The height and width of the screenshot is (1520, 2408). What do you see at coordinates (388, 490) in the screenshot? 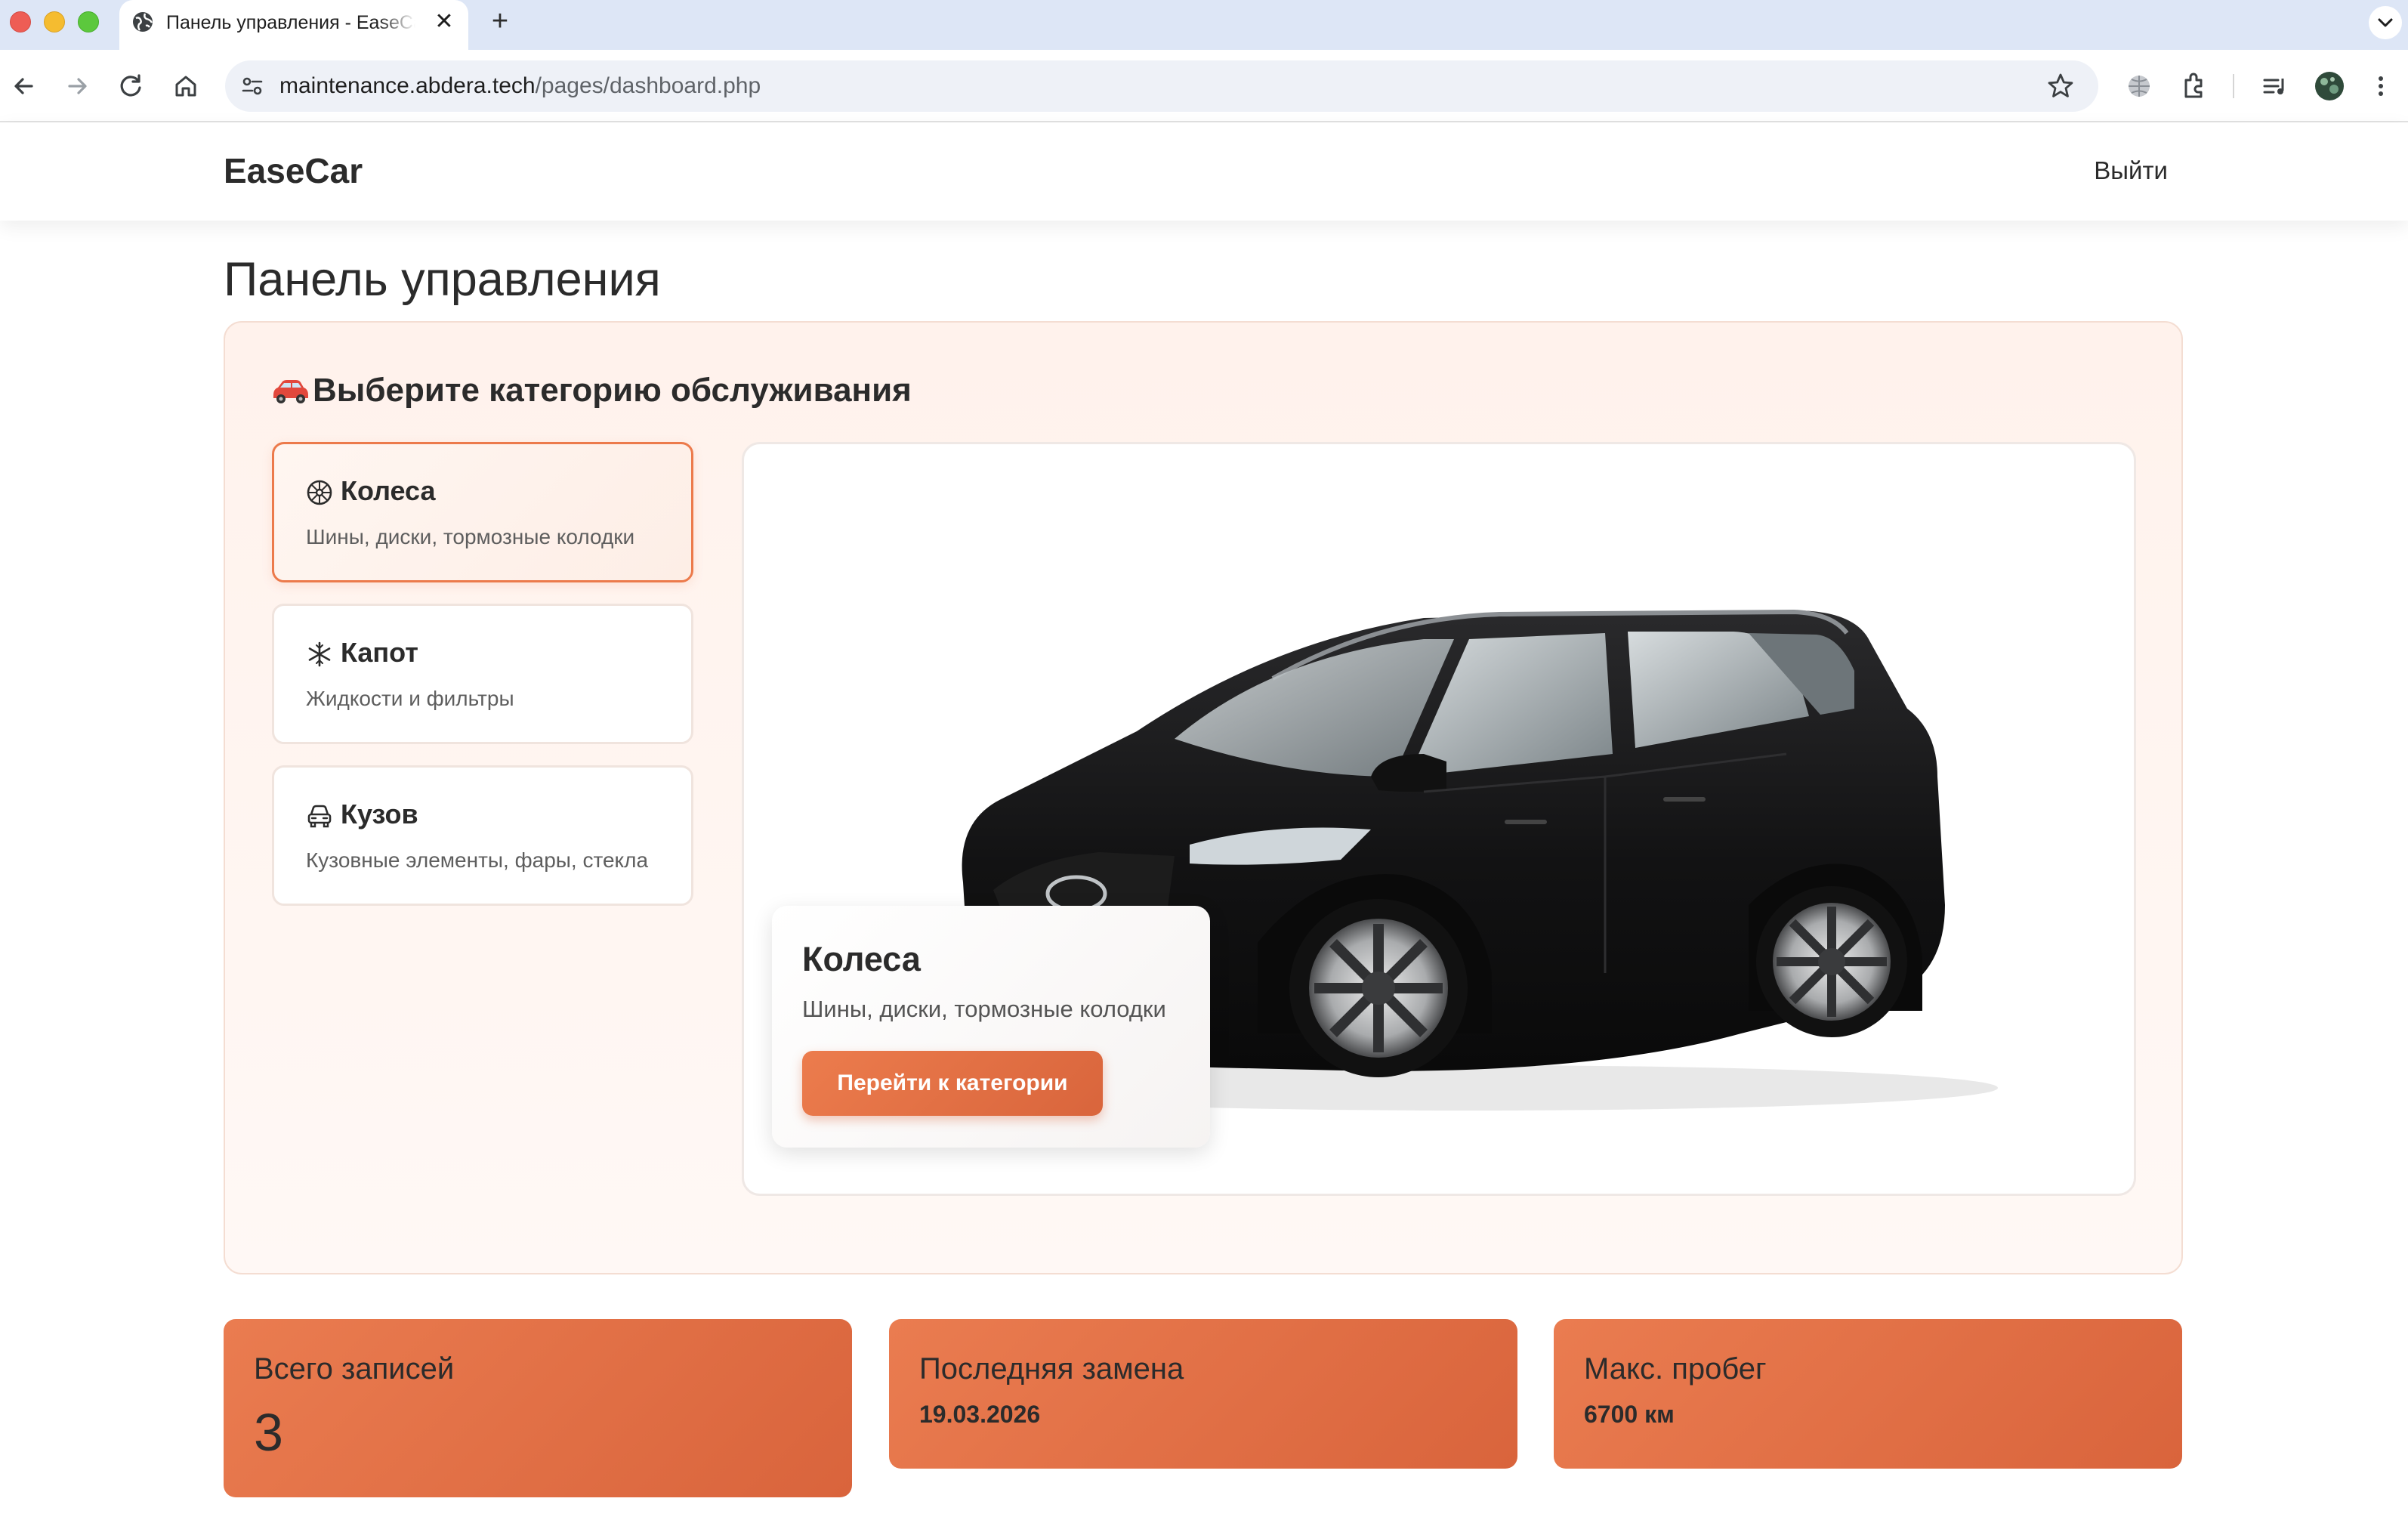
I see `category-name: Колеса` at bounding box center [388, 490].